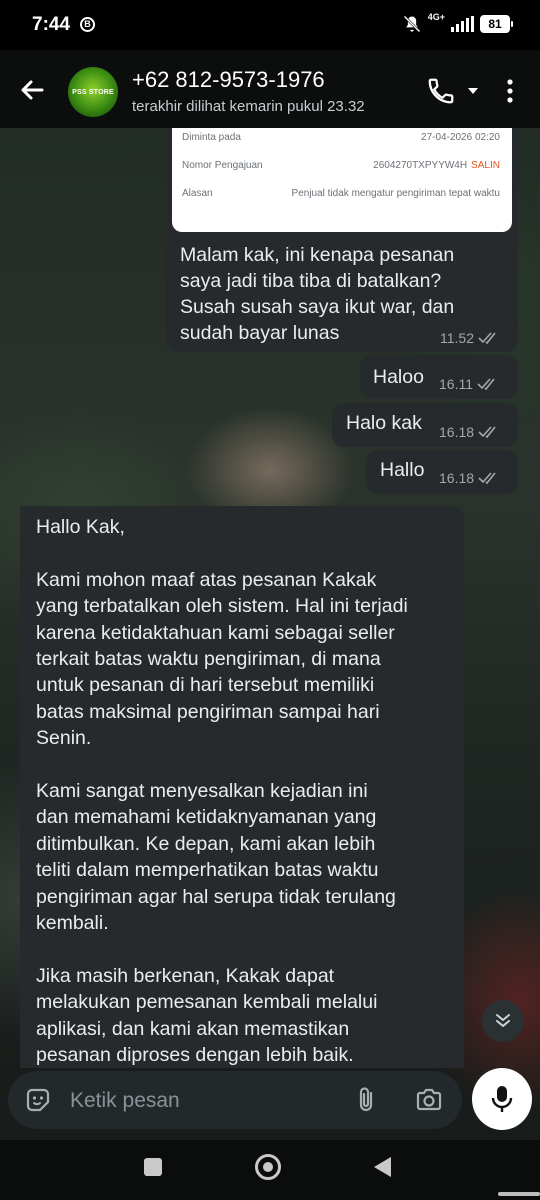 The width and height of the screenshot is (540, 1200). I want to click on message-text: Haloo, so click(398, 377).